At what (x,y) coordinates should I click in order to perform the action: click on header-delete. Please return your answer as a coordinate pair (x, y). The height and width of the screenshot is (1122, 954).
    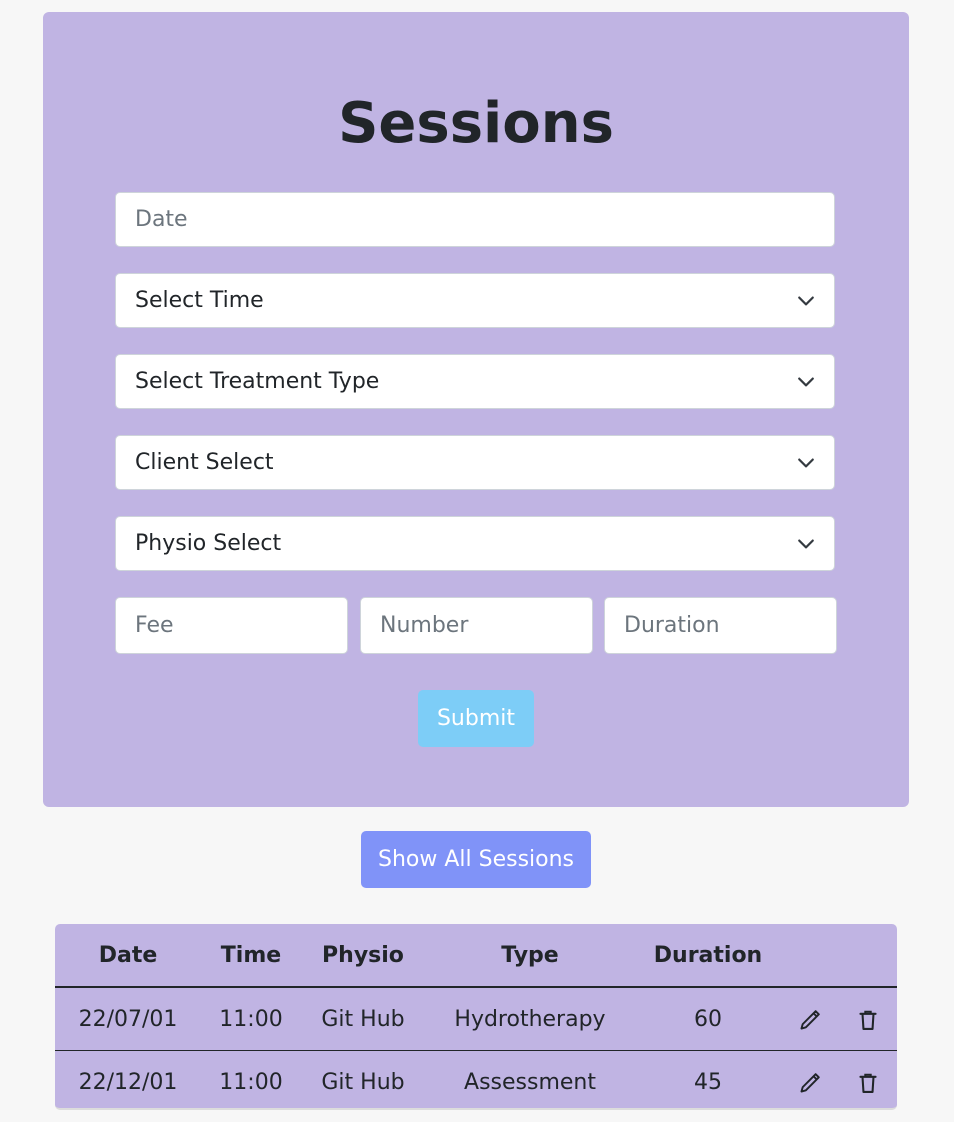
    Looking at the image, I should click on (868, 956).